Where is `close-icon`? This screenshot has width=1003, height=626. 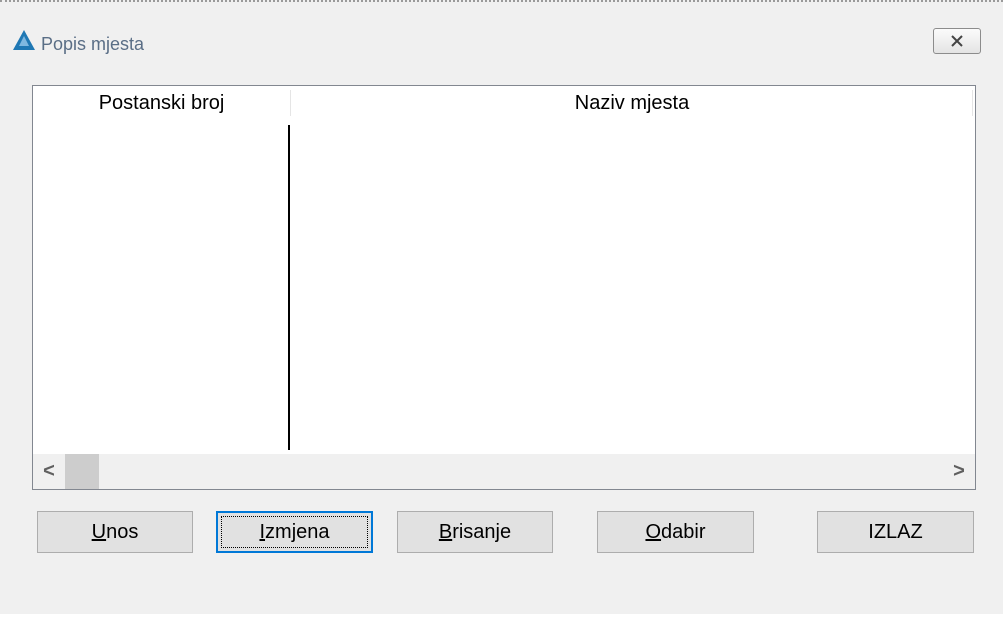 close-icon is located at coordinates (957, 41).